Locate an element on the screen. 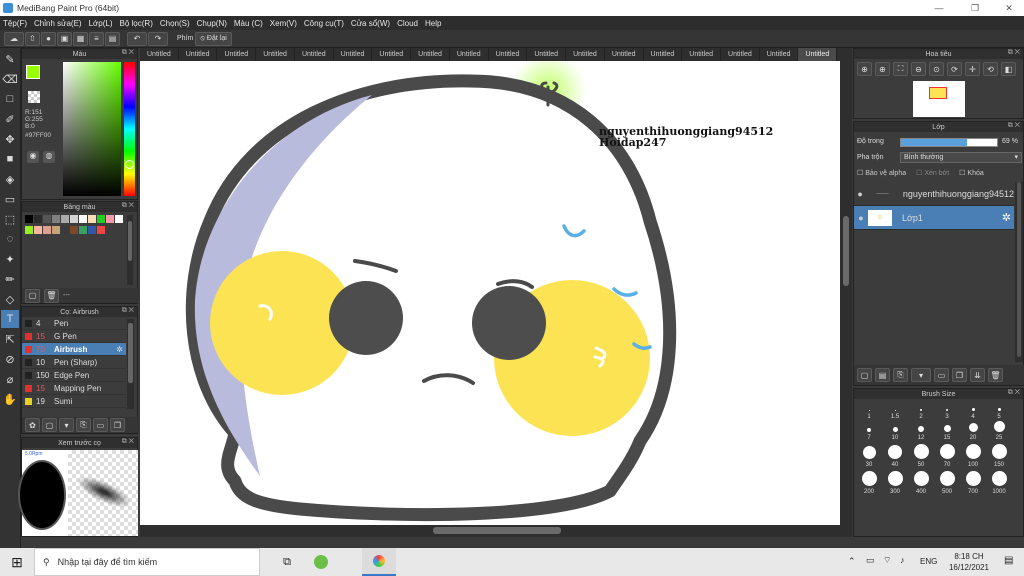 This screenshot has height=576, width=1024. vertical-scroll-thumb is located at coordinates (846, 251).